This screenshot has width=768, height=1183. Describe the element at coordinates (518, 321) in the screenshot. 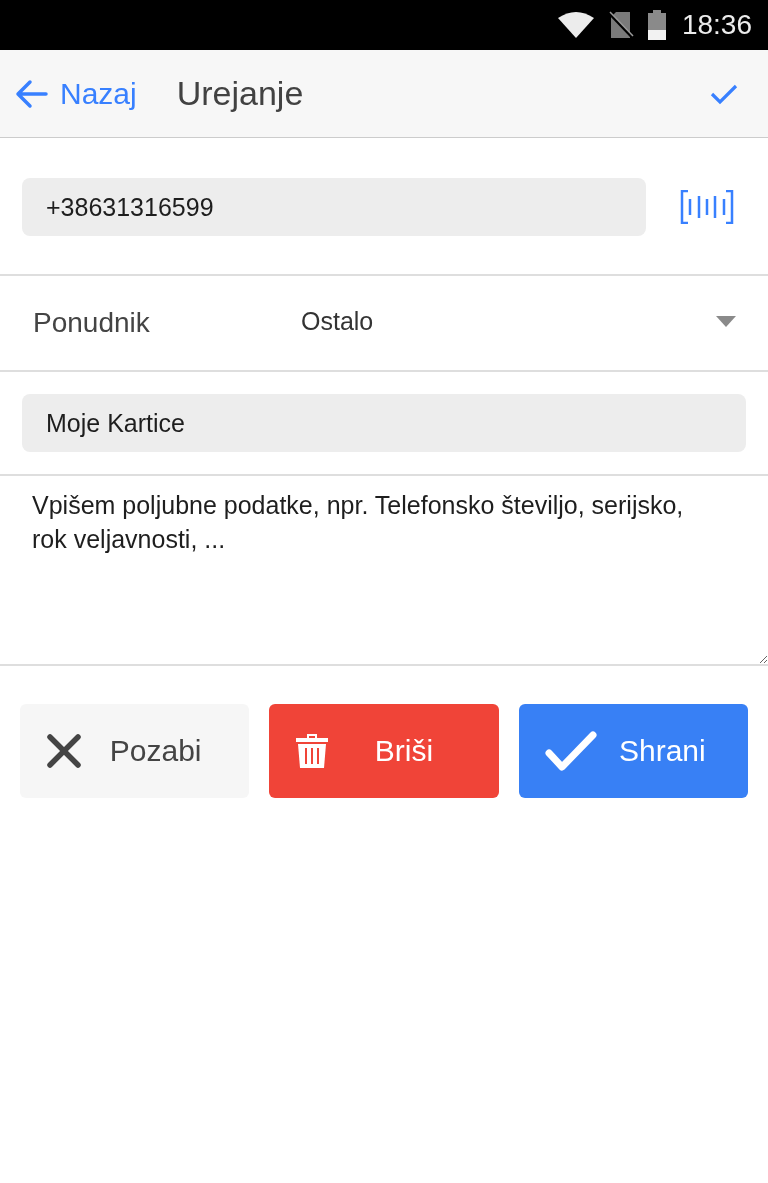

I see `provider-select: Ostalo` at that location.